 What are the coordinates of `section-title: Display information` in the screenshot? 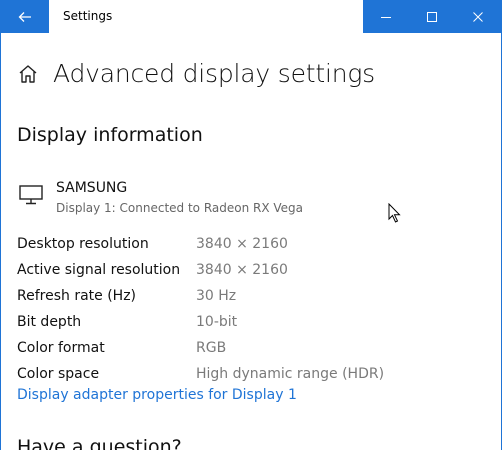 It's located at (110, 135).